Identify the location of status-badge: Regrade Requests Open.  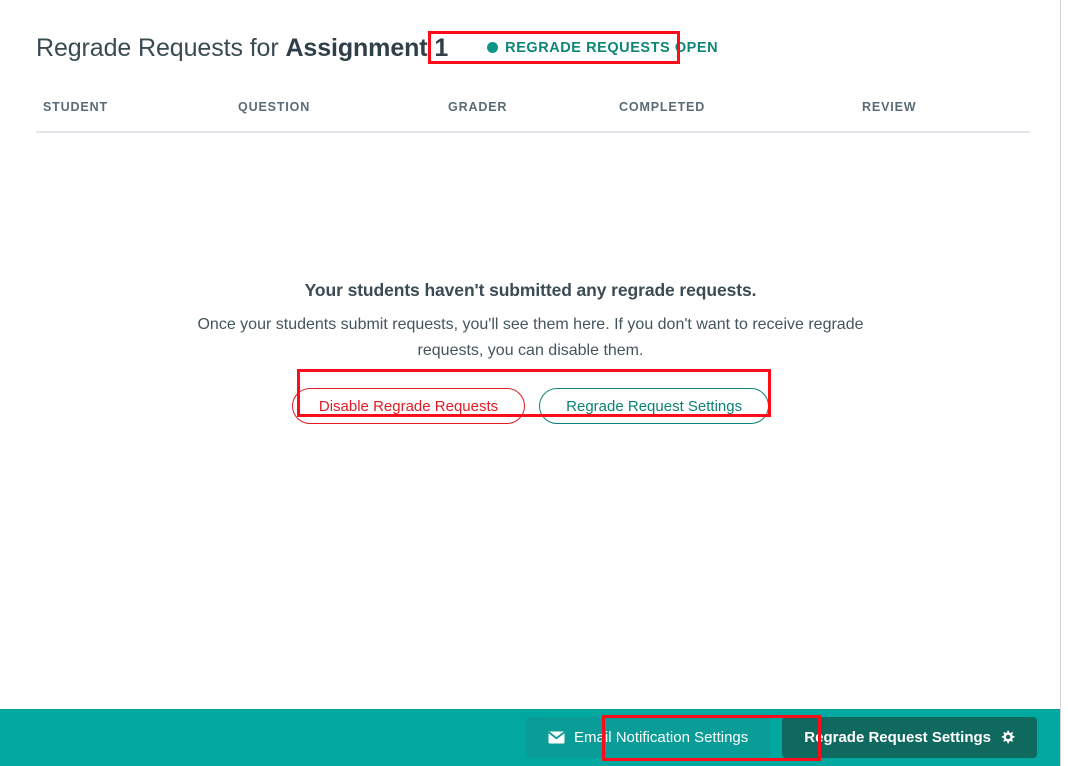
(602, 48).